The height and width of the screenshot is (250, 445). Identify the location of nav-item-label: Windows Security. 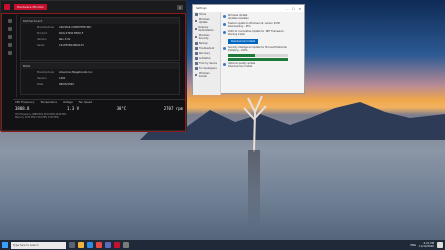
(204, 37).